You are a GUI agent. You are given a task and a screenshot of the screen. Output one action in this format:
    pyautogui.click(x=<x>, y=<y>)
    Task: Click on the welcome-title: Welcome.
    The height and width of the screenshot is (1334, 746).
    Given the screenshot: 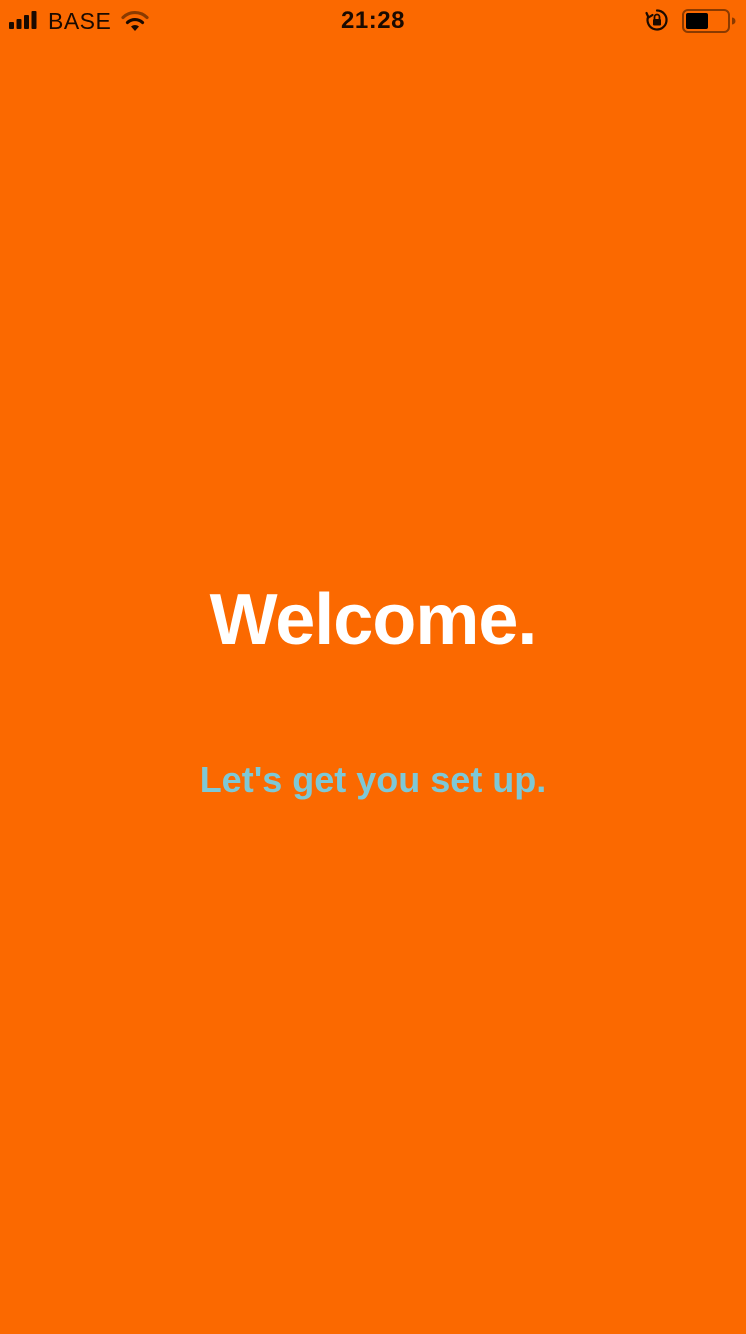 What is the action you would take?
    pyautogui.click(x=373, y=620)
    